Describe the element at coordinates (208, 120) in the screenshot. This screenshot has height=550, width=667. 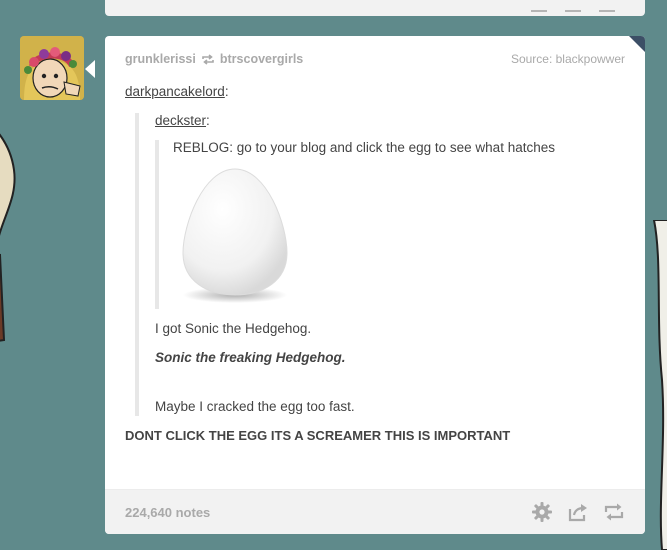
I see `level2-colon: :` at that location.